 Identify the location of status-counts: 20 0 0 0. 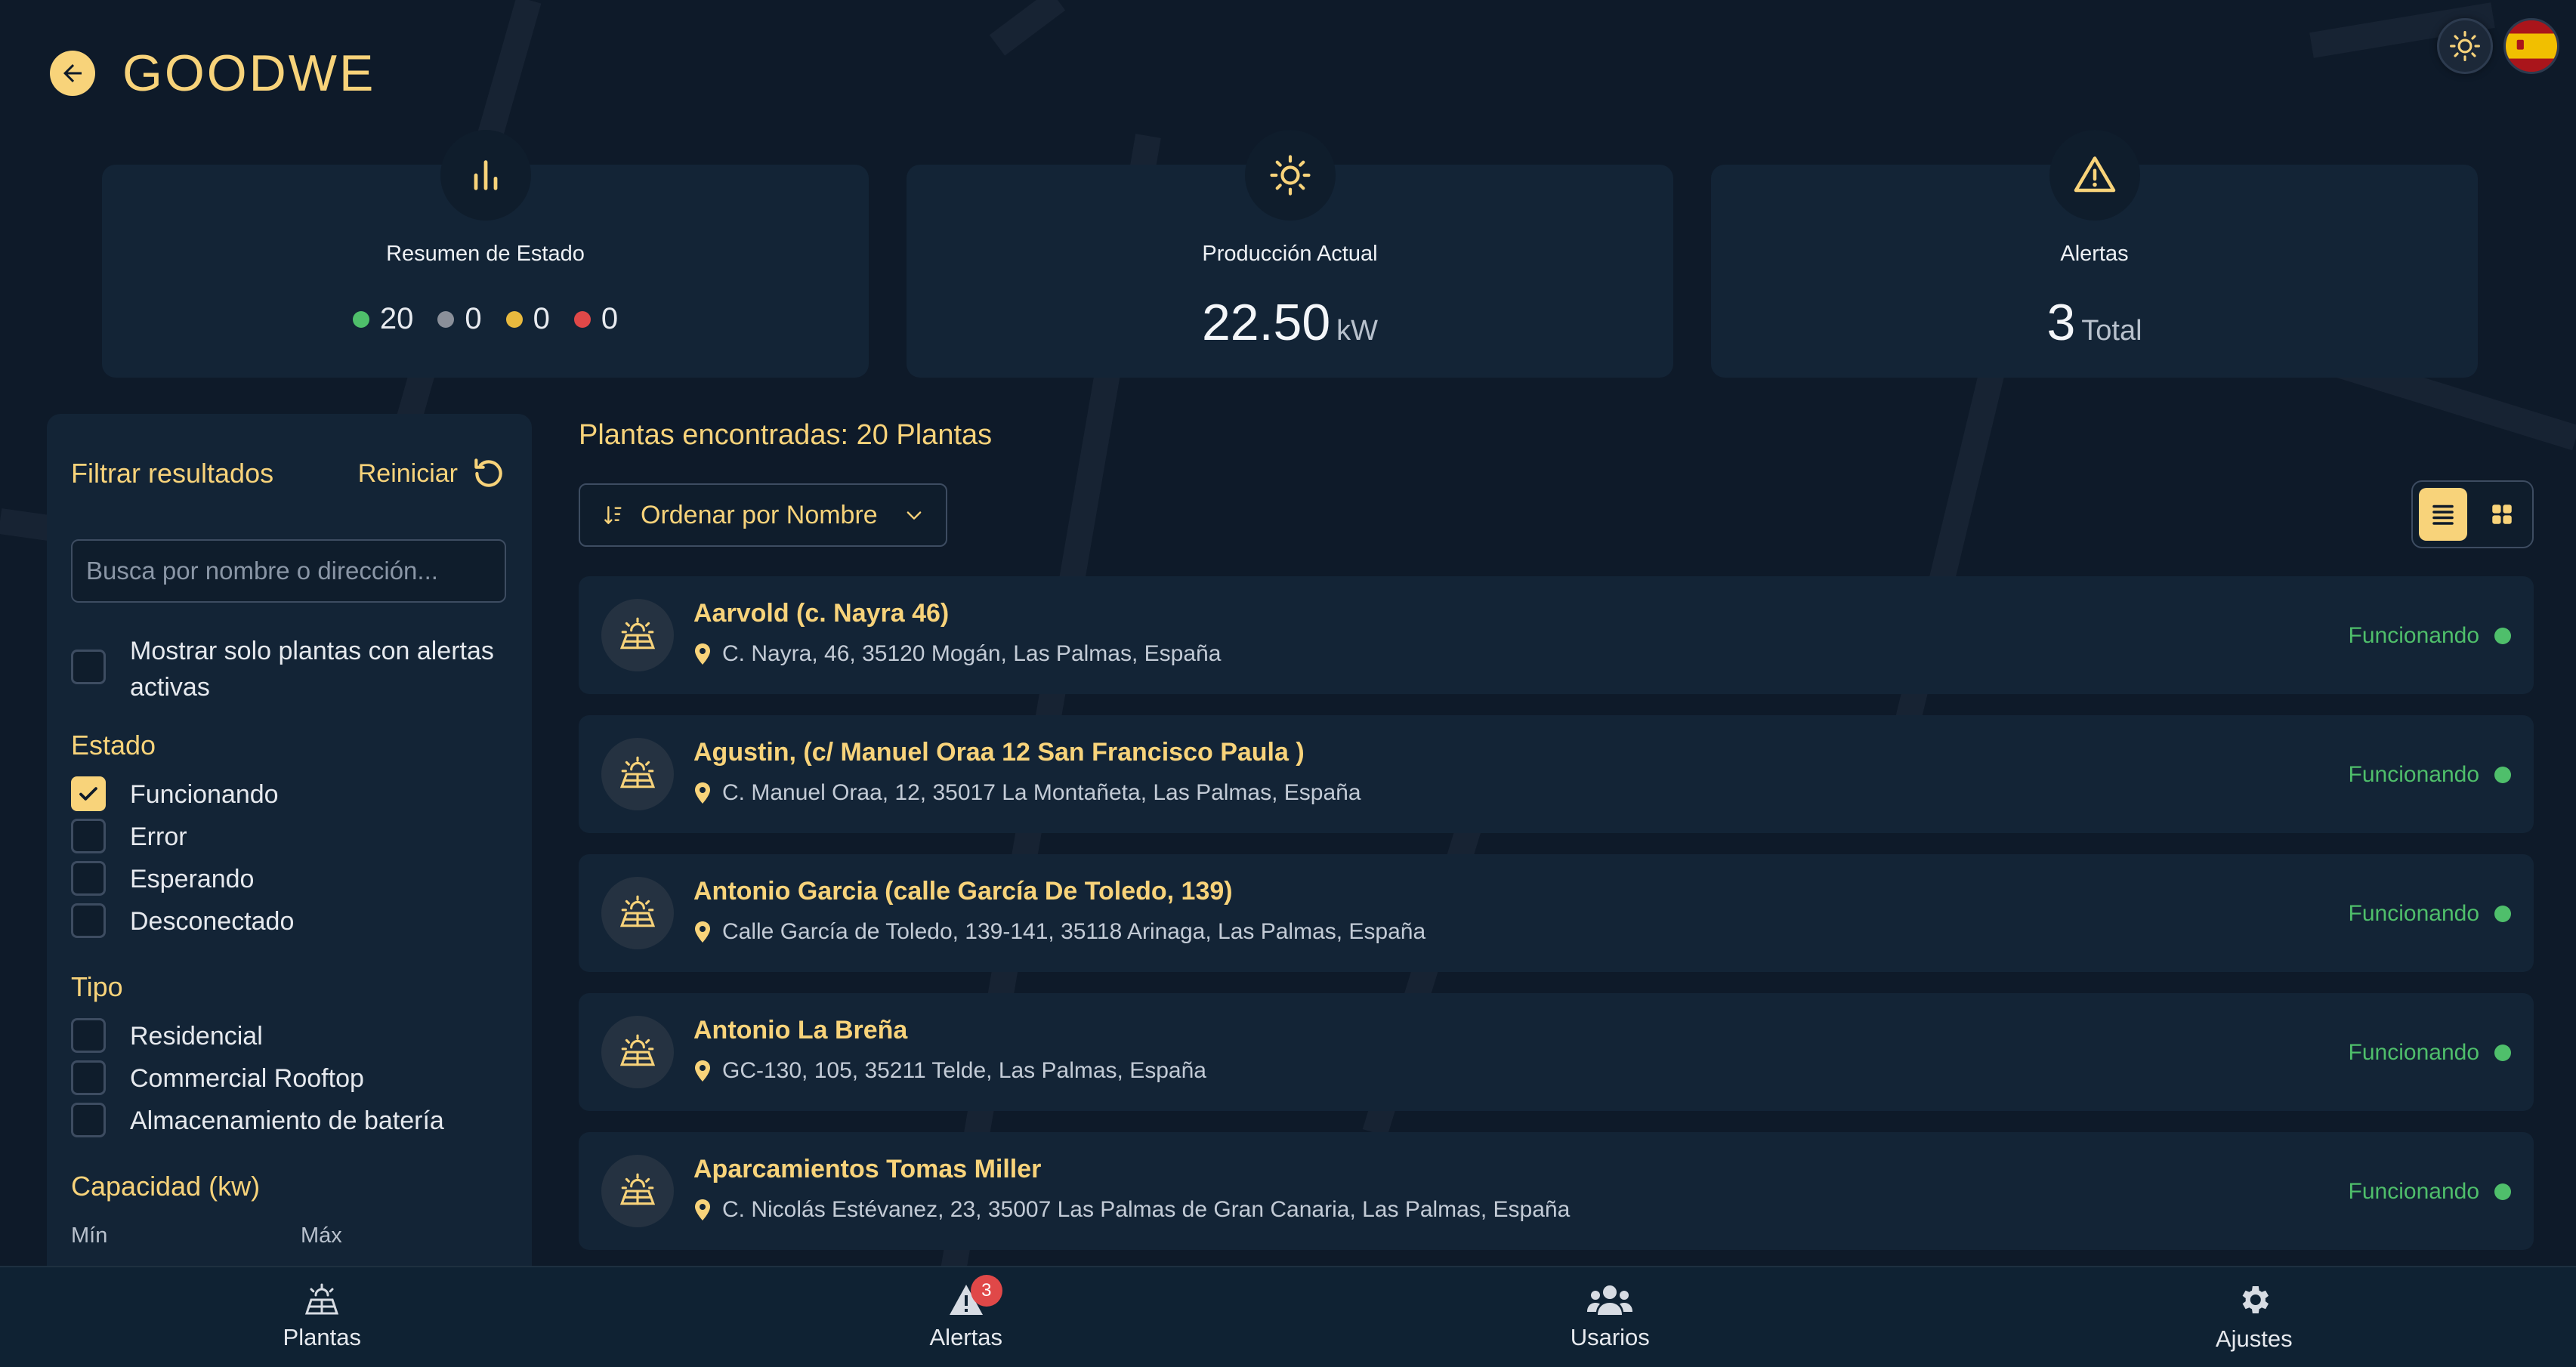
(485, 319).